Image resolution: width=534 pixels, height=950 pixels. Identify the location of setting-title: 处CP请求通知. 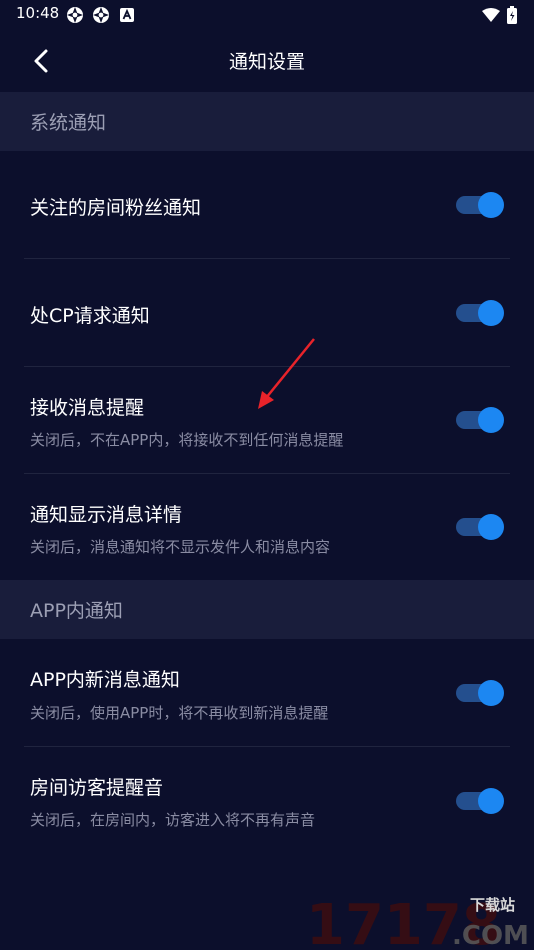
(90, 316).